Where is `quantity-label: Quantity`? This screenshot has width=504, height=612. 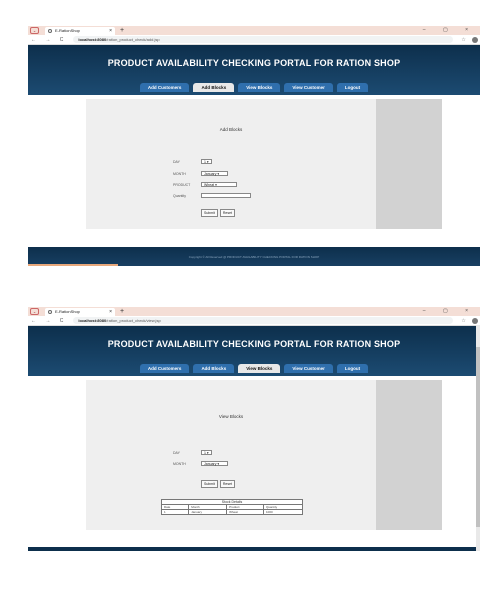 quantity-label: Quantity is located at coordinates (180, 195).